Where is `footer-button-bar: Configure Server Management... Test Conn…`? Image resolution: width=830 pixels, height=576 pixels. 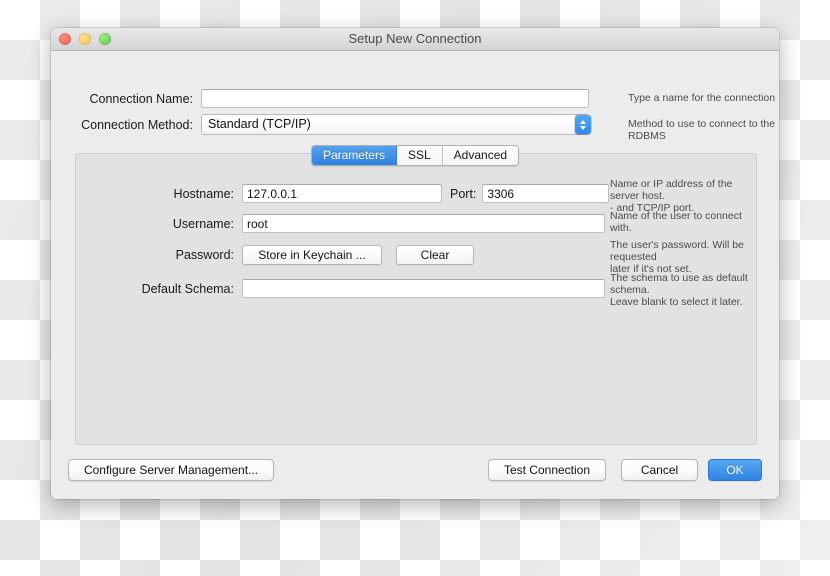 footer-button-bar: Configure Server Management... Test Conn… is located at coordinates (415, 476).